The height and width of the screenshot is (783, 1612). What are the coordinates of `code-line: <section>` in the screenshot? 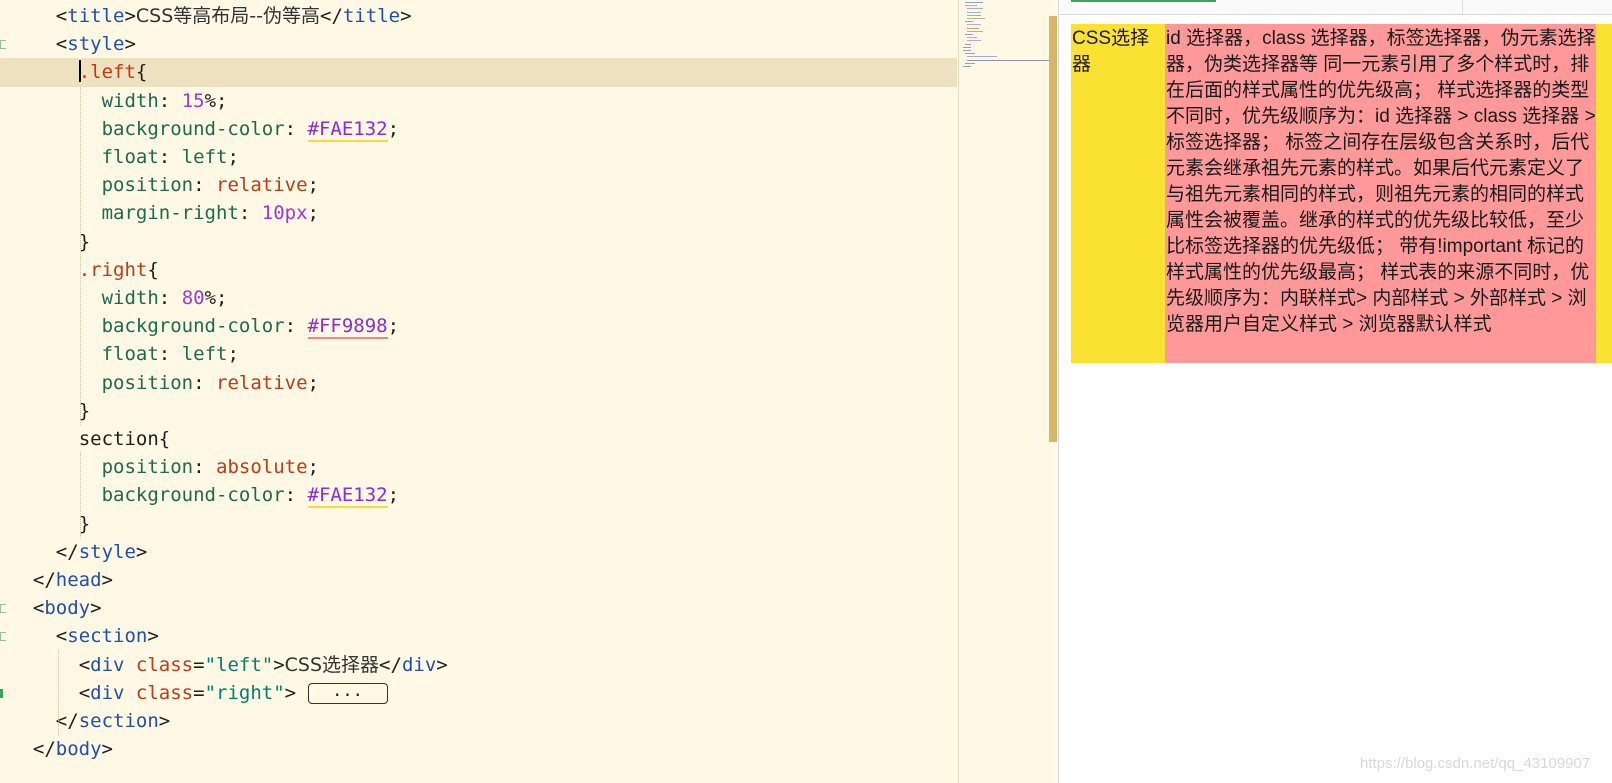 It's located at (478, 636).